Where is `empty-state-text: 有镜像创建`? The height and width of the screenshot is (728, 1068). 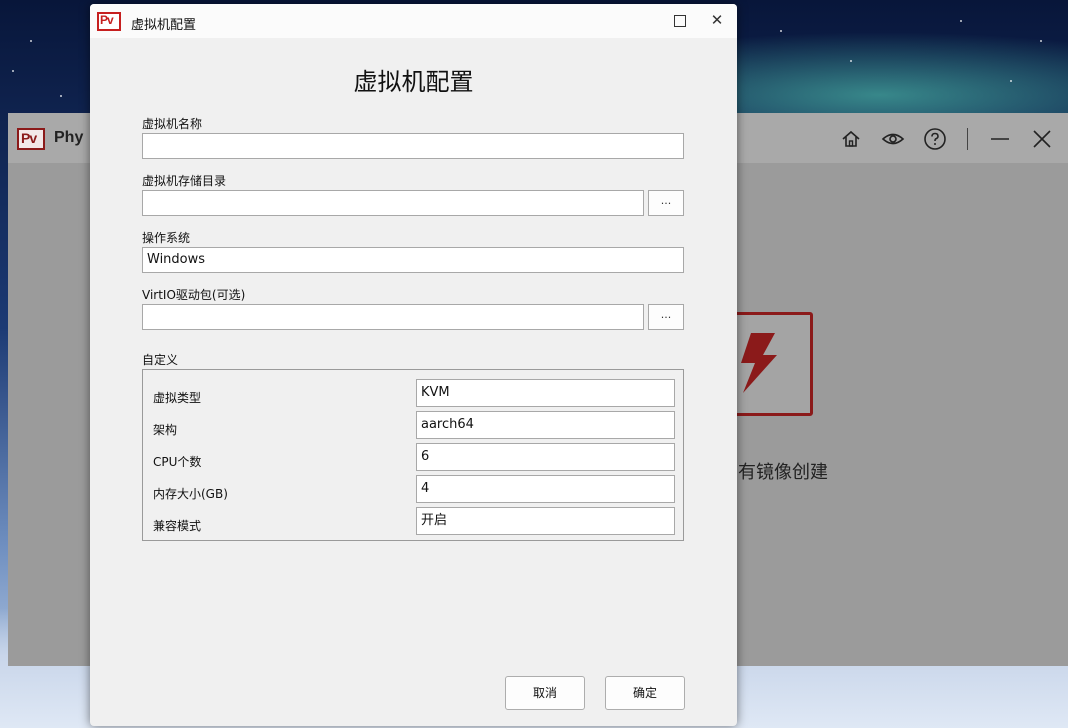 empty-state-text: 有镜像创建 is located at coordinates (783, 472).